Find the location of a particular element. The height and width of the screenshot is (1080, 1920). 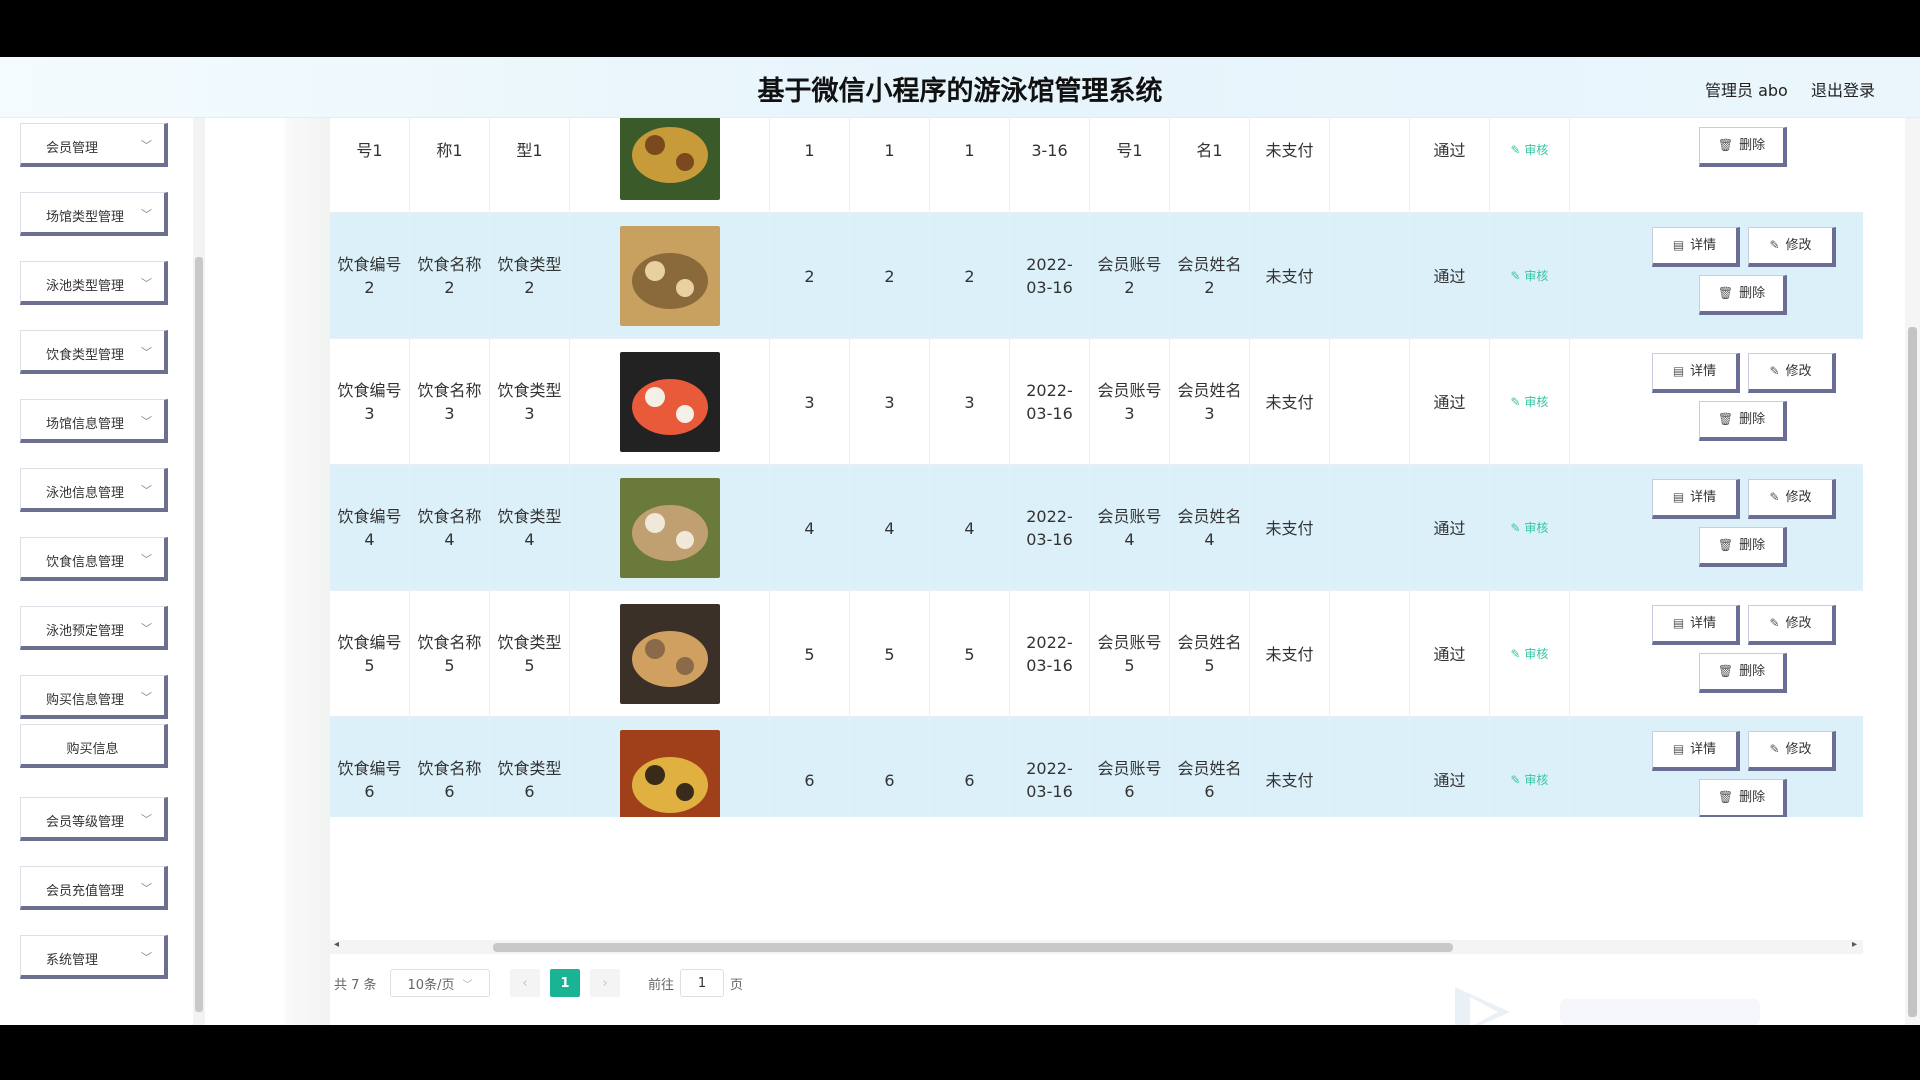

food-image-cell is located at coordinates (670, 767).